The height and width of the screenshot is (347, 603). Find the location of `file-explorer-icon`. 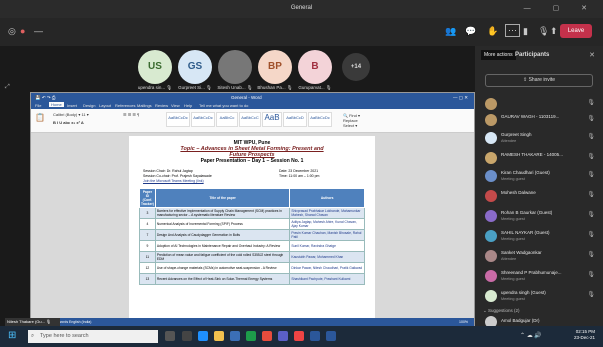

file-explorer-icon is located at coordinates (219, 336).